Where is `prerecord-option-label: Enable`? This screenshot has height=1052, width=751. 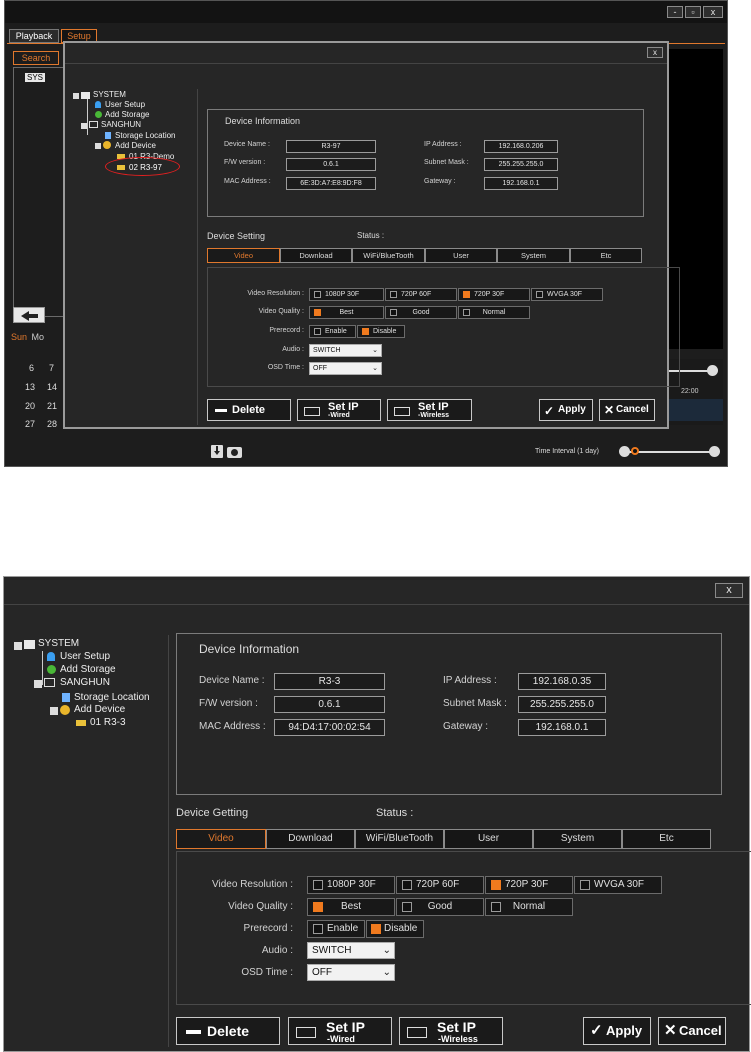
prerecord-option-label: Enable is located at coordinates (343, 928).